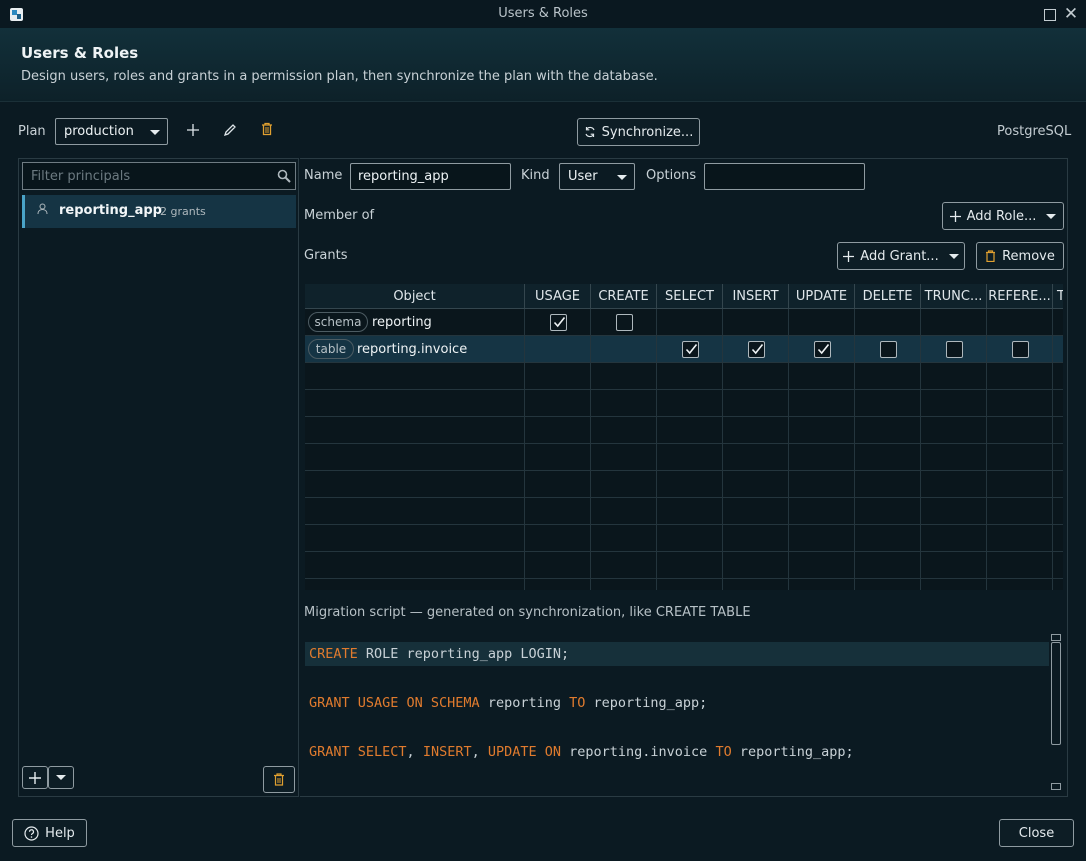 Image resolution: width=1086 pixels, height=861 pixels. I want to click on maximize-icon, so click(1050, 15).